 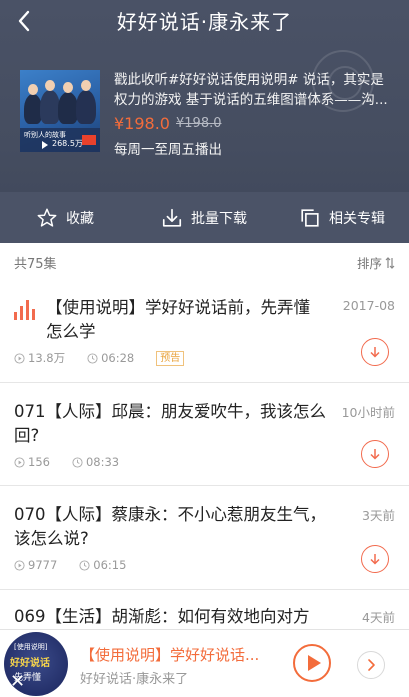 What do you see at coordinates (170, 423) in the screenshot?
I see `episode-title: 071【人际】邱晨：朋友爱吹牛，我该怎么回?` at bounding box center [170, 423].